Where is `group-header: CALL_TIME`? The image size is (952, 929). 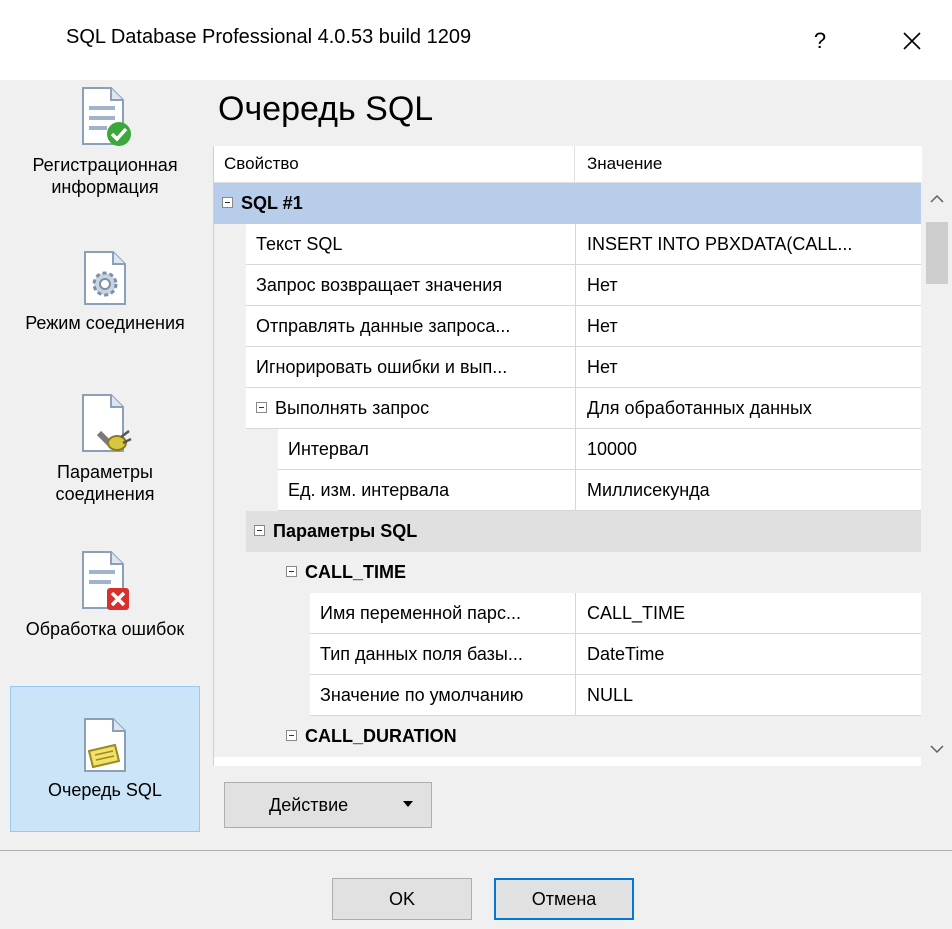
group-header: CALL_TIME is located at coordinates (600, 572).